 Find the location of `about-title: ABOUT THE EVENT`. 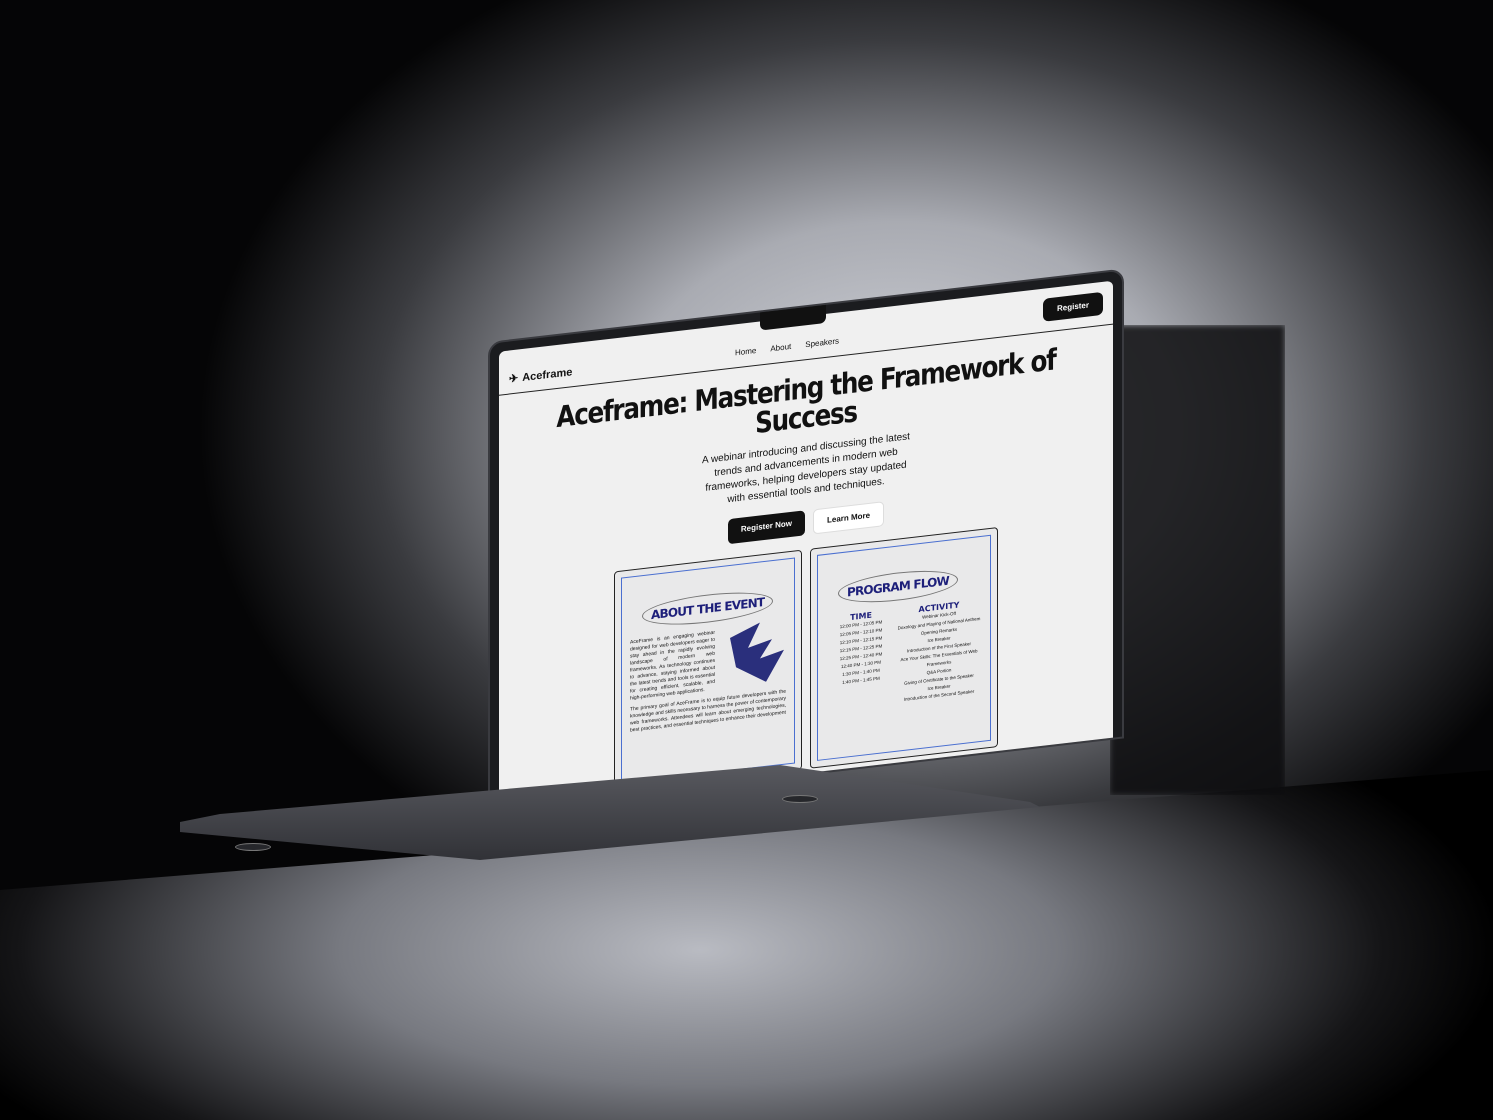

about-title: ABOUT THE EVENT is located at coordinates (708, 608).